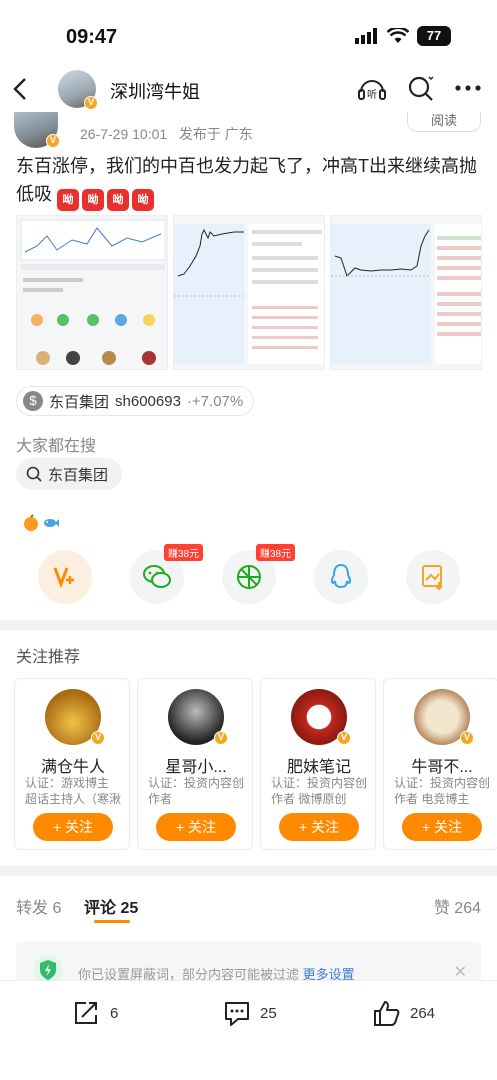 The width and height of the screenshot is (497, 1080). Describe the element at coordinates (318, 767) in the screenshot. I see `recommend-name: 肥妹笔记` at that location.